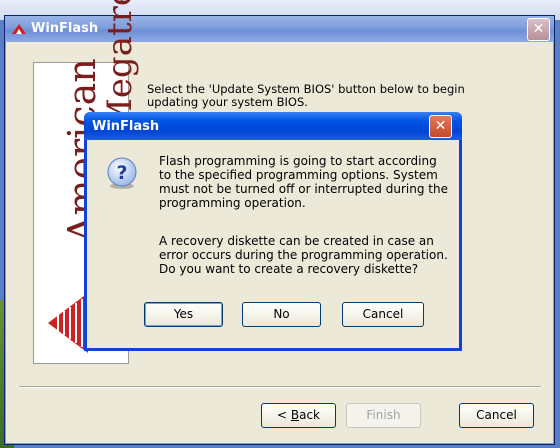  I want to click on dialog-cancel-button: Cancel, so click(383, 314).